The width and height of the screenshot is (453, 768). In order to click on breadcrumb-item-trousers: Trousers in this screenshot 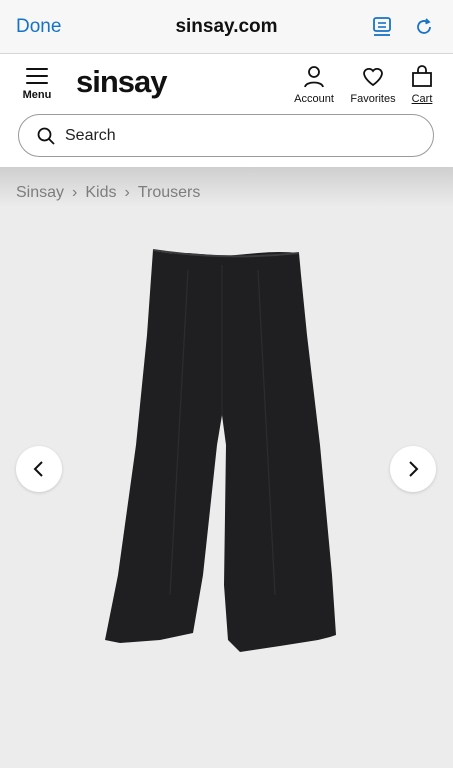, I will do `click(169, 192)`.